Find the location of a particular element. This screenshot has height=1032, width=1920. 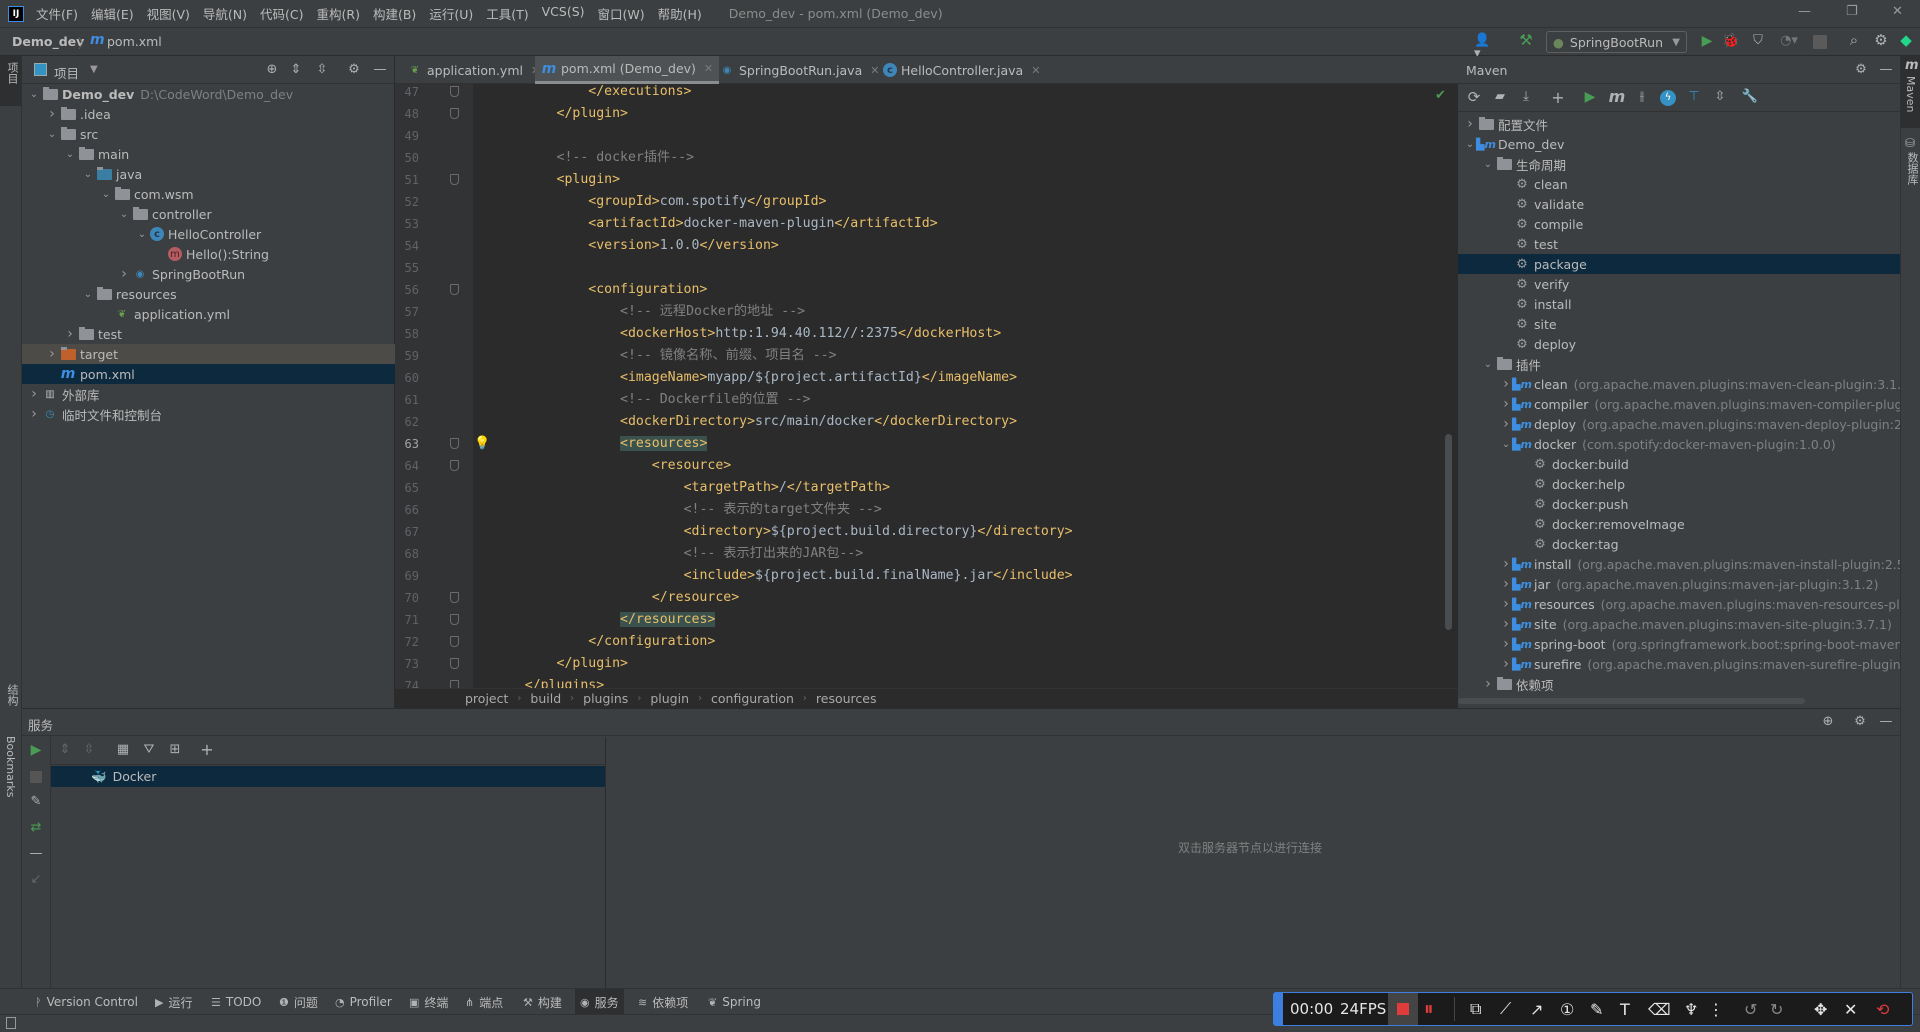

breadcrumb-file: pom.xml is located at coordinates (134, 41).